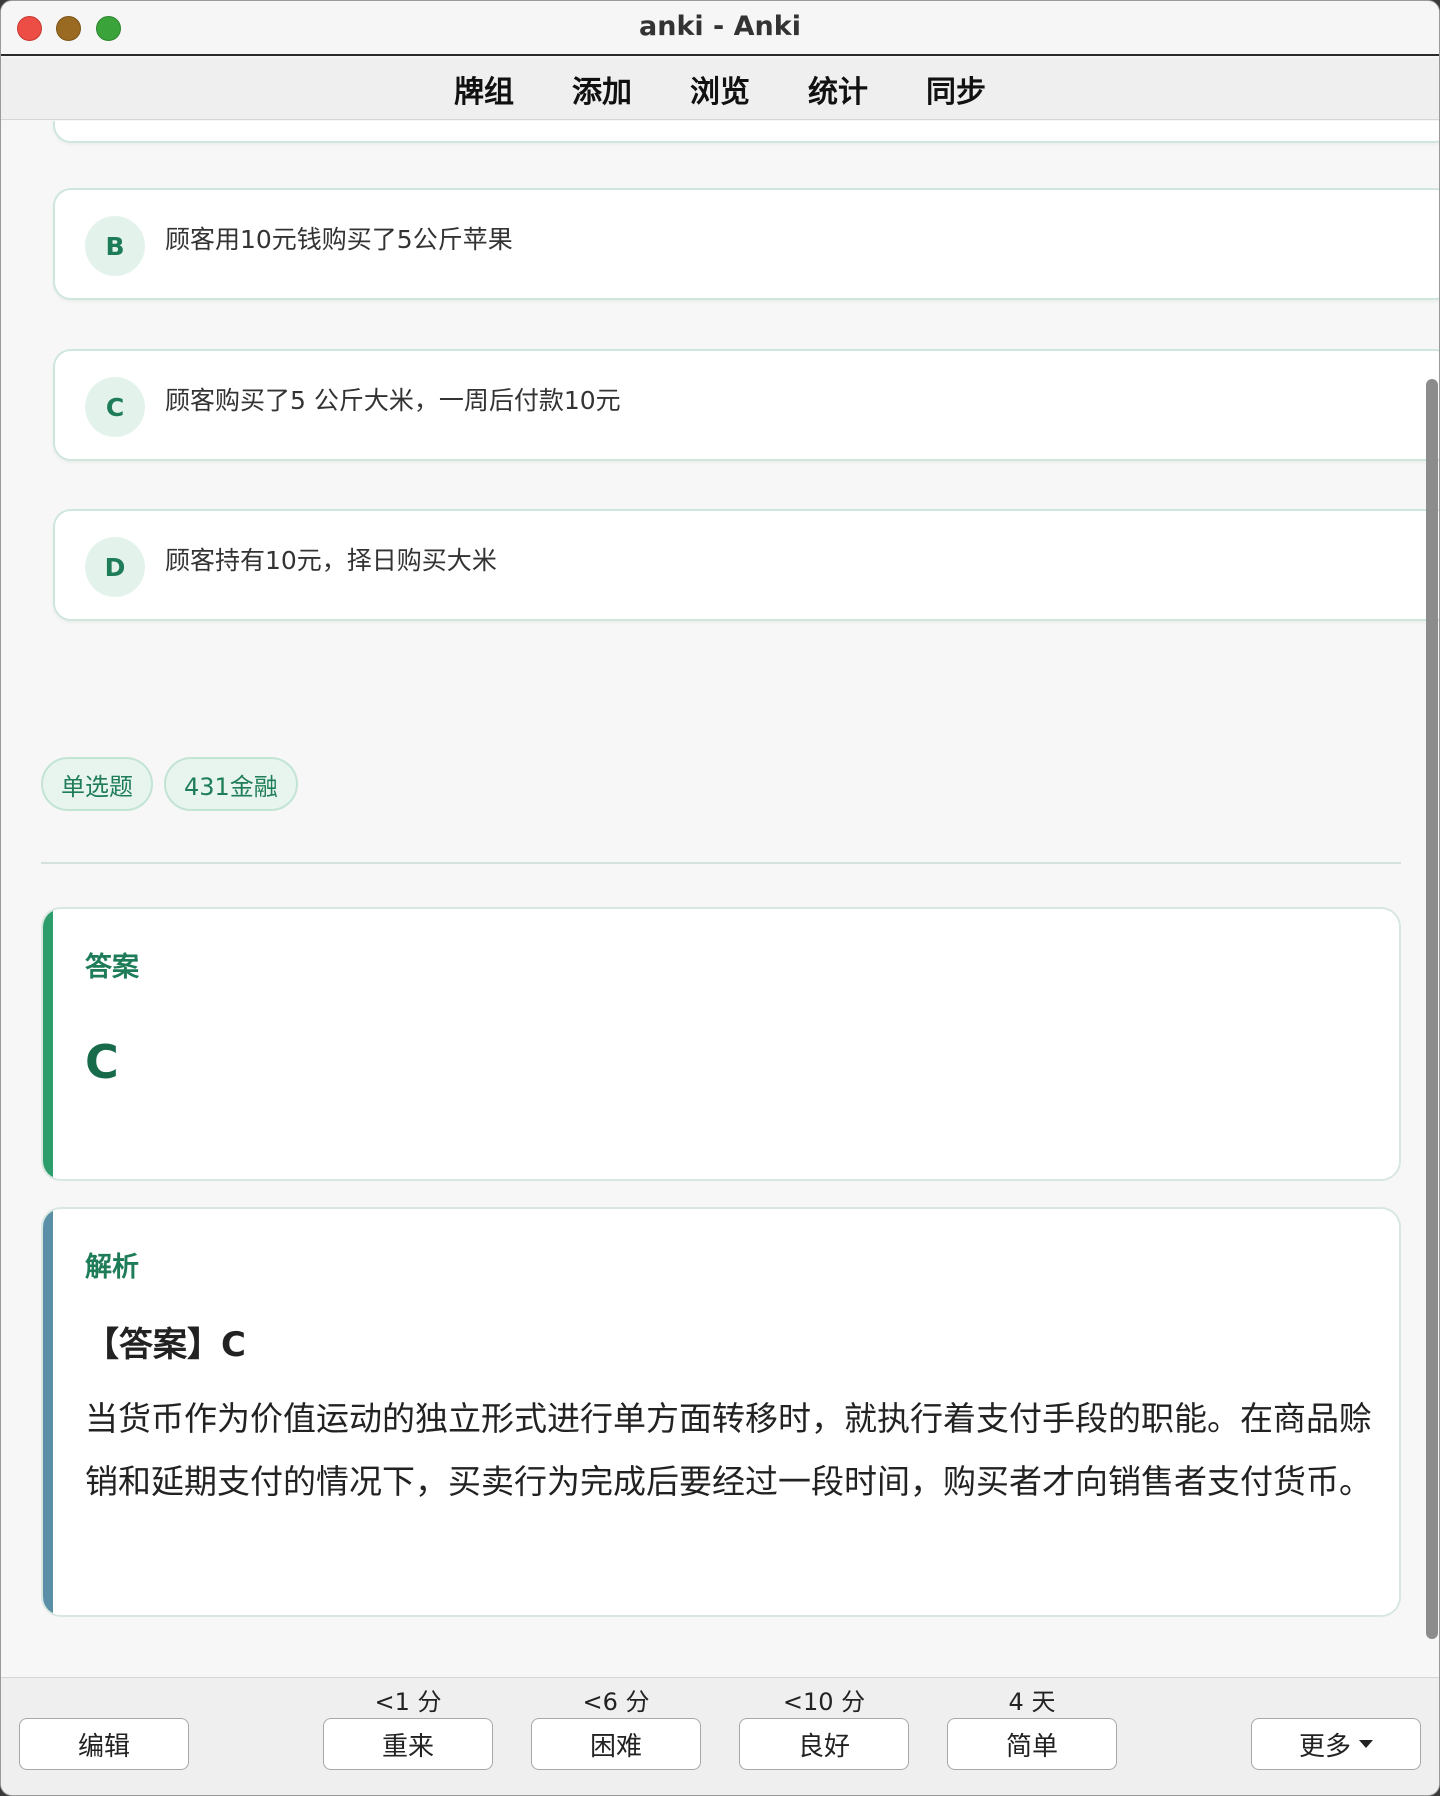 This screenshot has height=1796, width=1440. I want to click on more-button: 更多, so click(1336, 1744).